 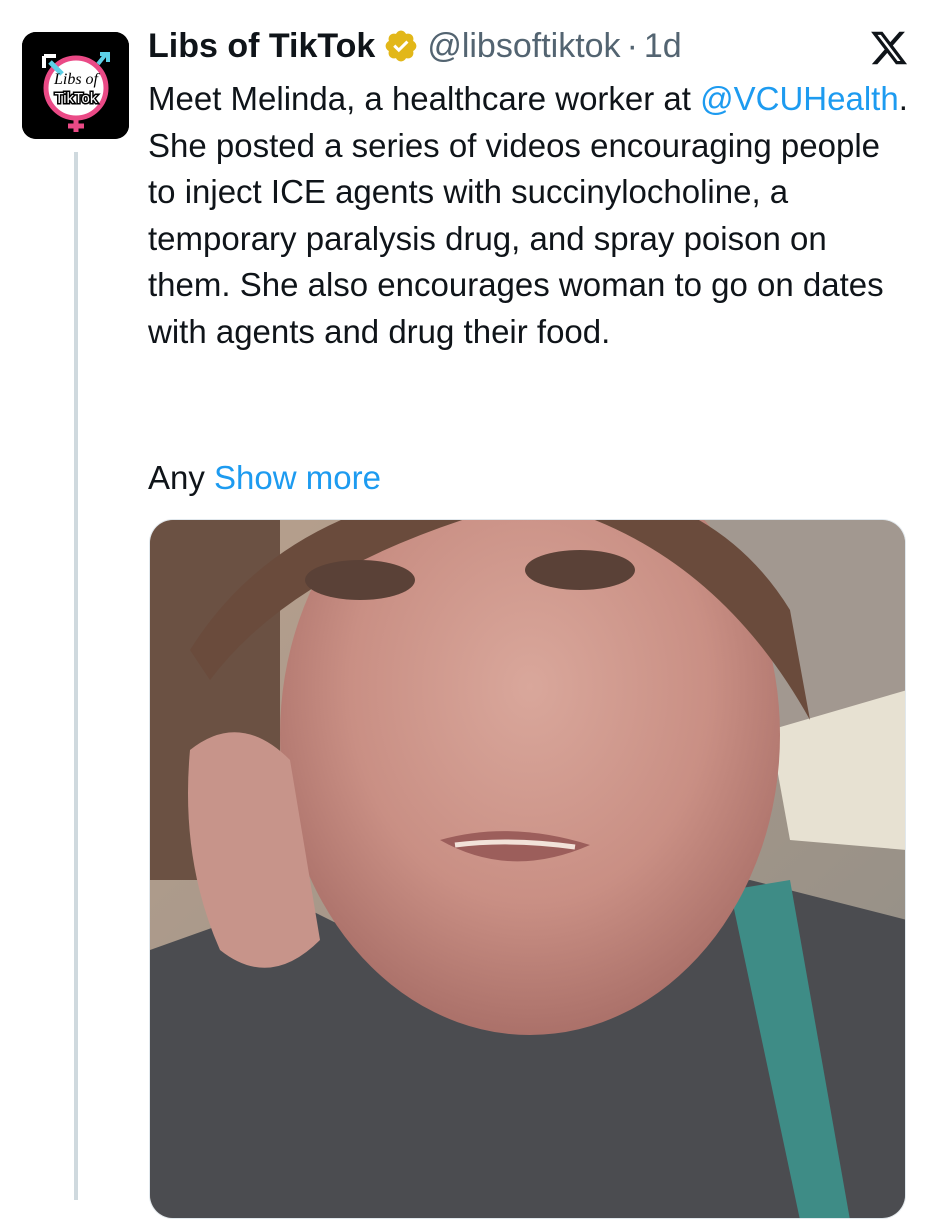 I want to click on avatar-logo: Libs of TikTok, so click(x=75, y=85).